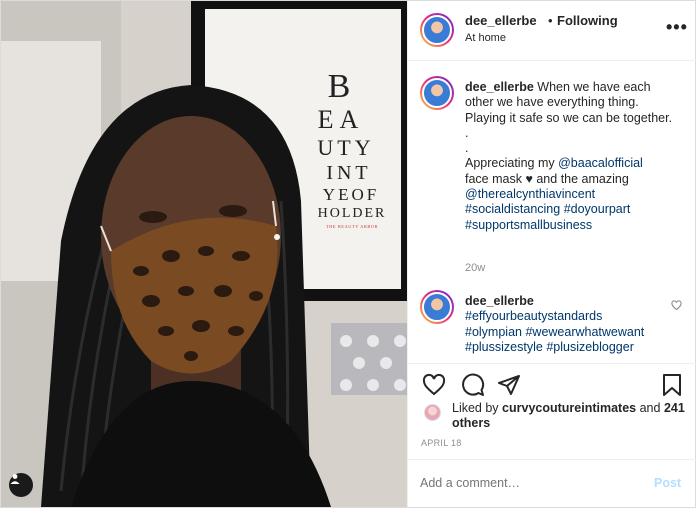 This screenshot has width=696, height=508. Describe the element at coordinates (493, 178) in the screenshot. I see `caption-text: face mask` at that location.